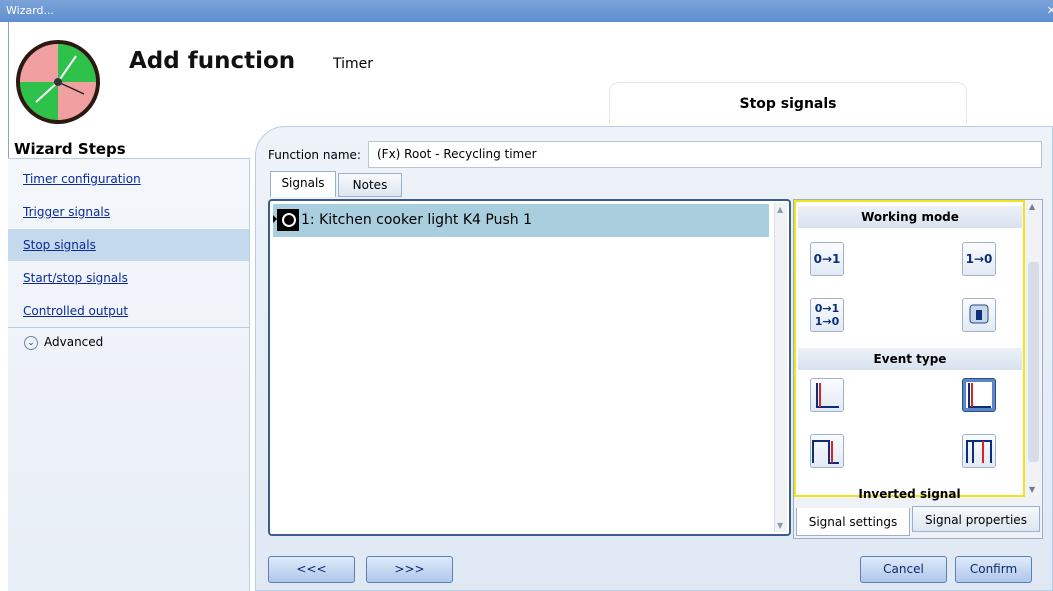 This screenshot has height=591, width=1053. Describe the element at coordinates (314, 155) in the screenshot. I see `function-name-label: Function name:` at that location.